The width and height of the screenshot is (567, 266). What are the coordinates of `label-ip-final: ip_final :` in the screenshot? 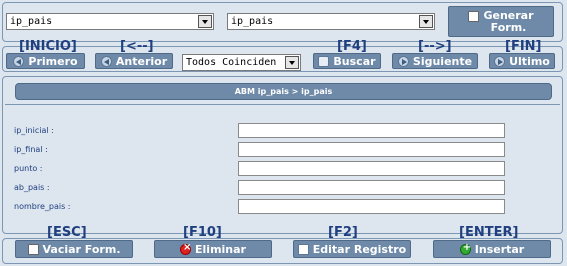 It's located at (31, 149).